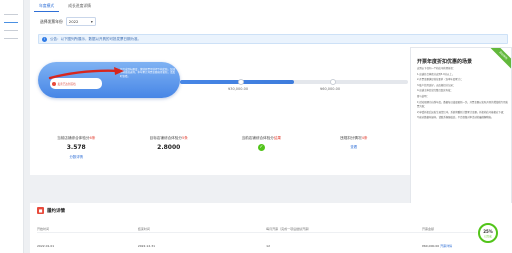  Describe the element at coordinates (455, 118) in the screenshot. I see `rule-line: 3)如对数据有疑问，请联系客服核实，平台保留对本活动的最终解释权。` at that location.